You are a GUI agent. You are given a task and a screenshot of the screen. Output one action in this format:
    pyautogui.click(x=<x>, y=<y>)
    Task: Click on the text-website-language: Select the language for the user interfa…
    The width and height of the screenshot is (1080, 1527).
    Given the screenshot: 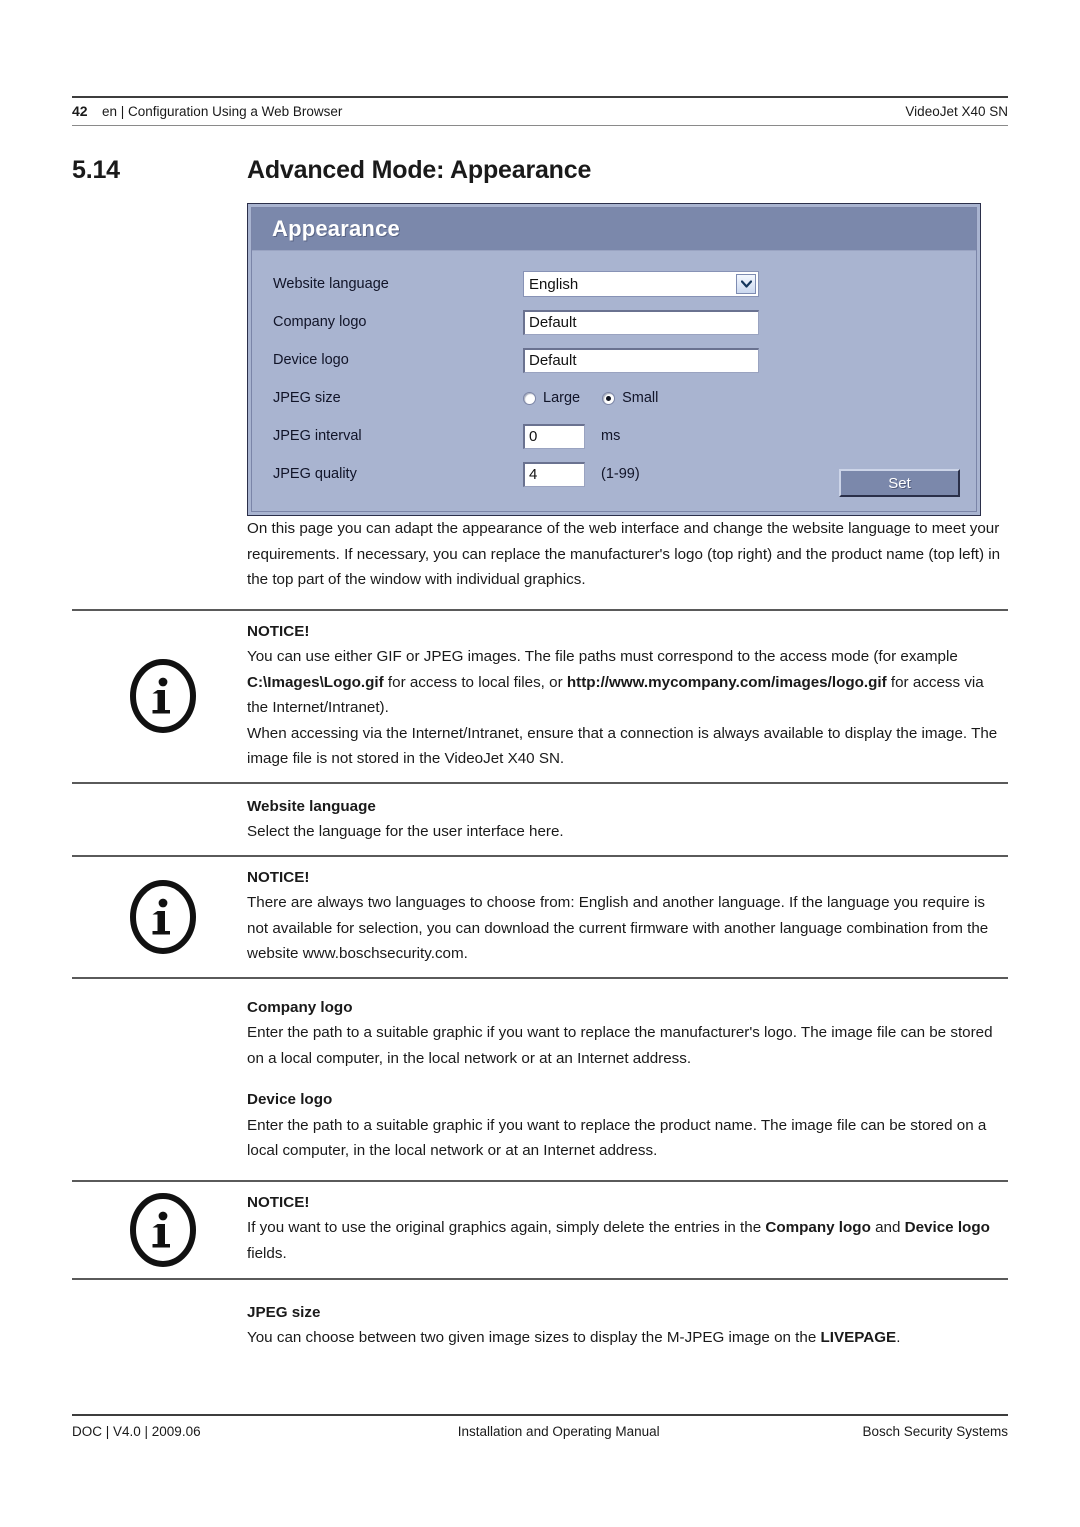 What is the action you would take?
    pyautogui.click(x=405, y=831)
    